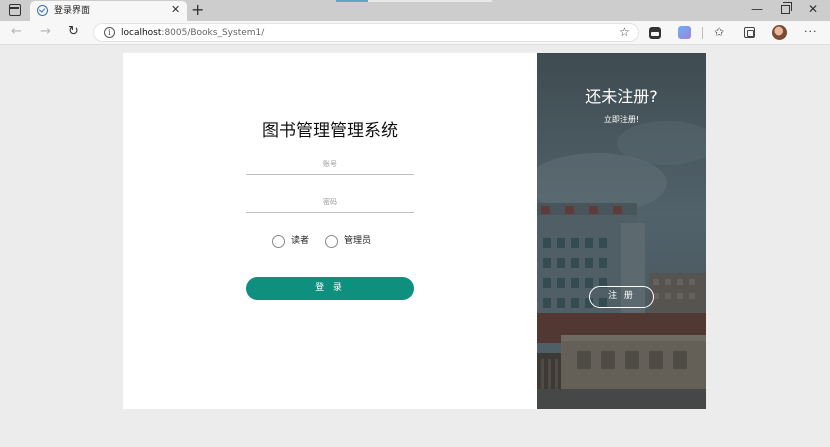 Image resolution: width=830 pixels, height=447 pixels. What do you see at coordinates (779, 32) in the screenshot?
I see `profile-avatar` at bounding box center [779, 32].